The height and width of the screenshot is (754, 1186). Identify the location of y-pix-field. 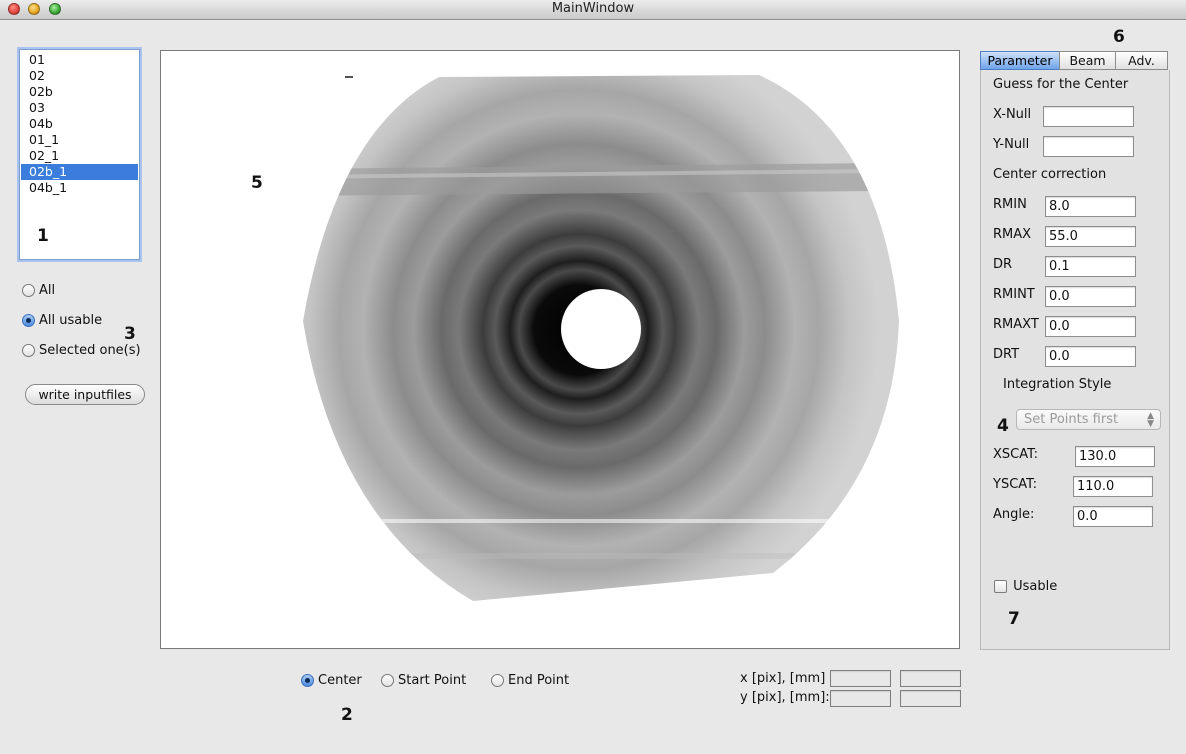
(860, 698).